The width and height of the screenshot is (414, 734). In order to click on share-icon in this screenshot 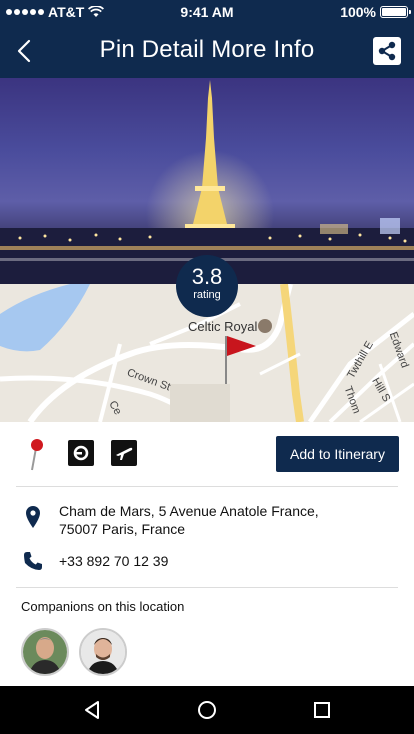, I will do `click(387, 51)`.